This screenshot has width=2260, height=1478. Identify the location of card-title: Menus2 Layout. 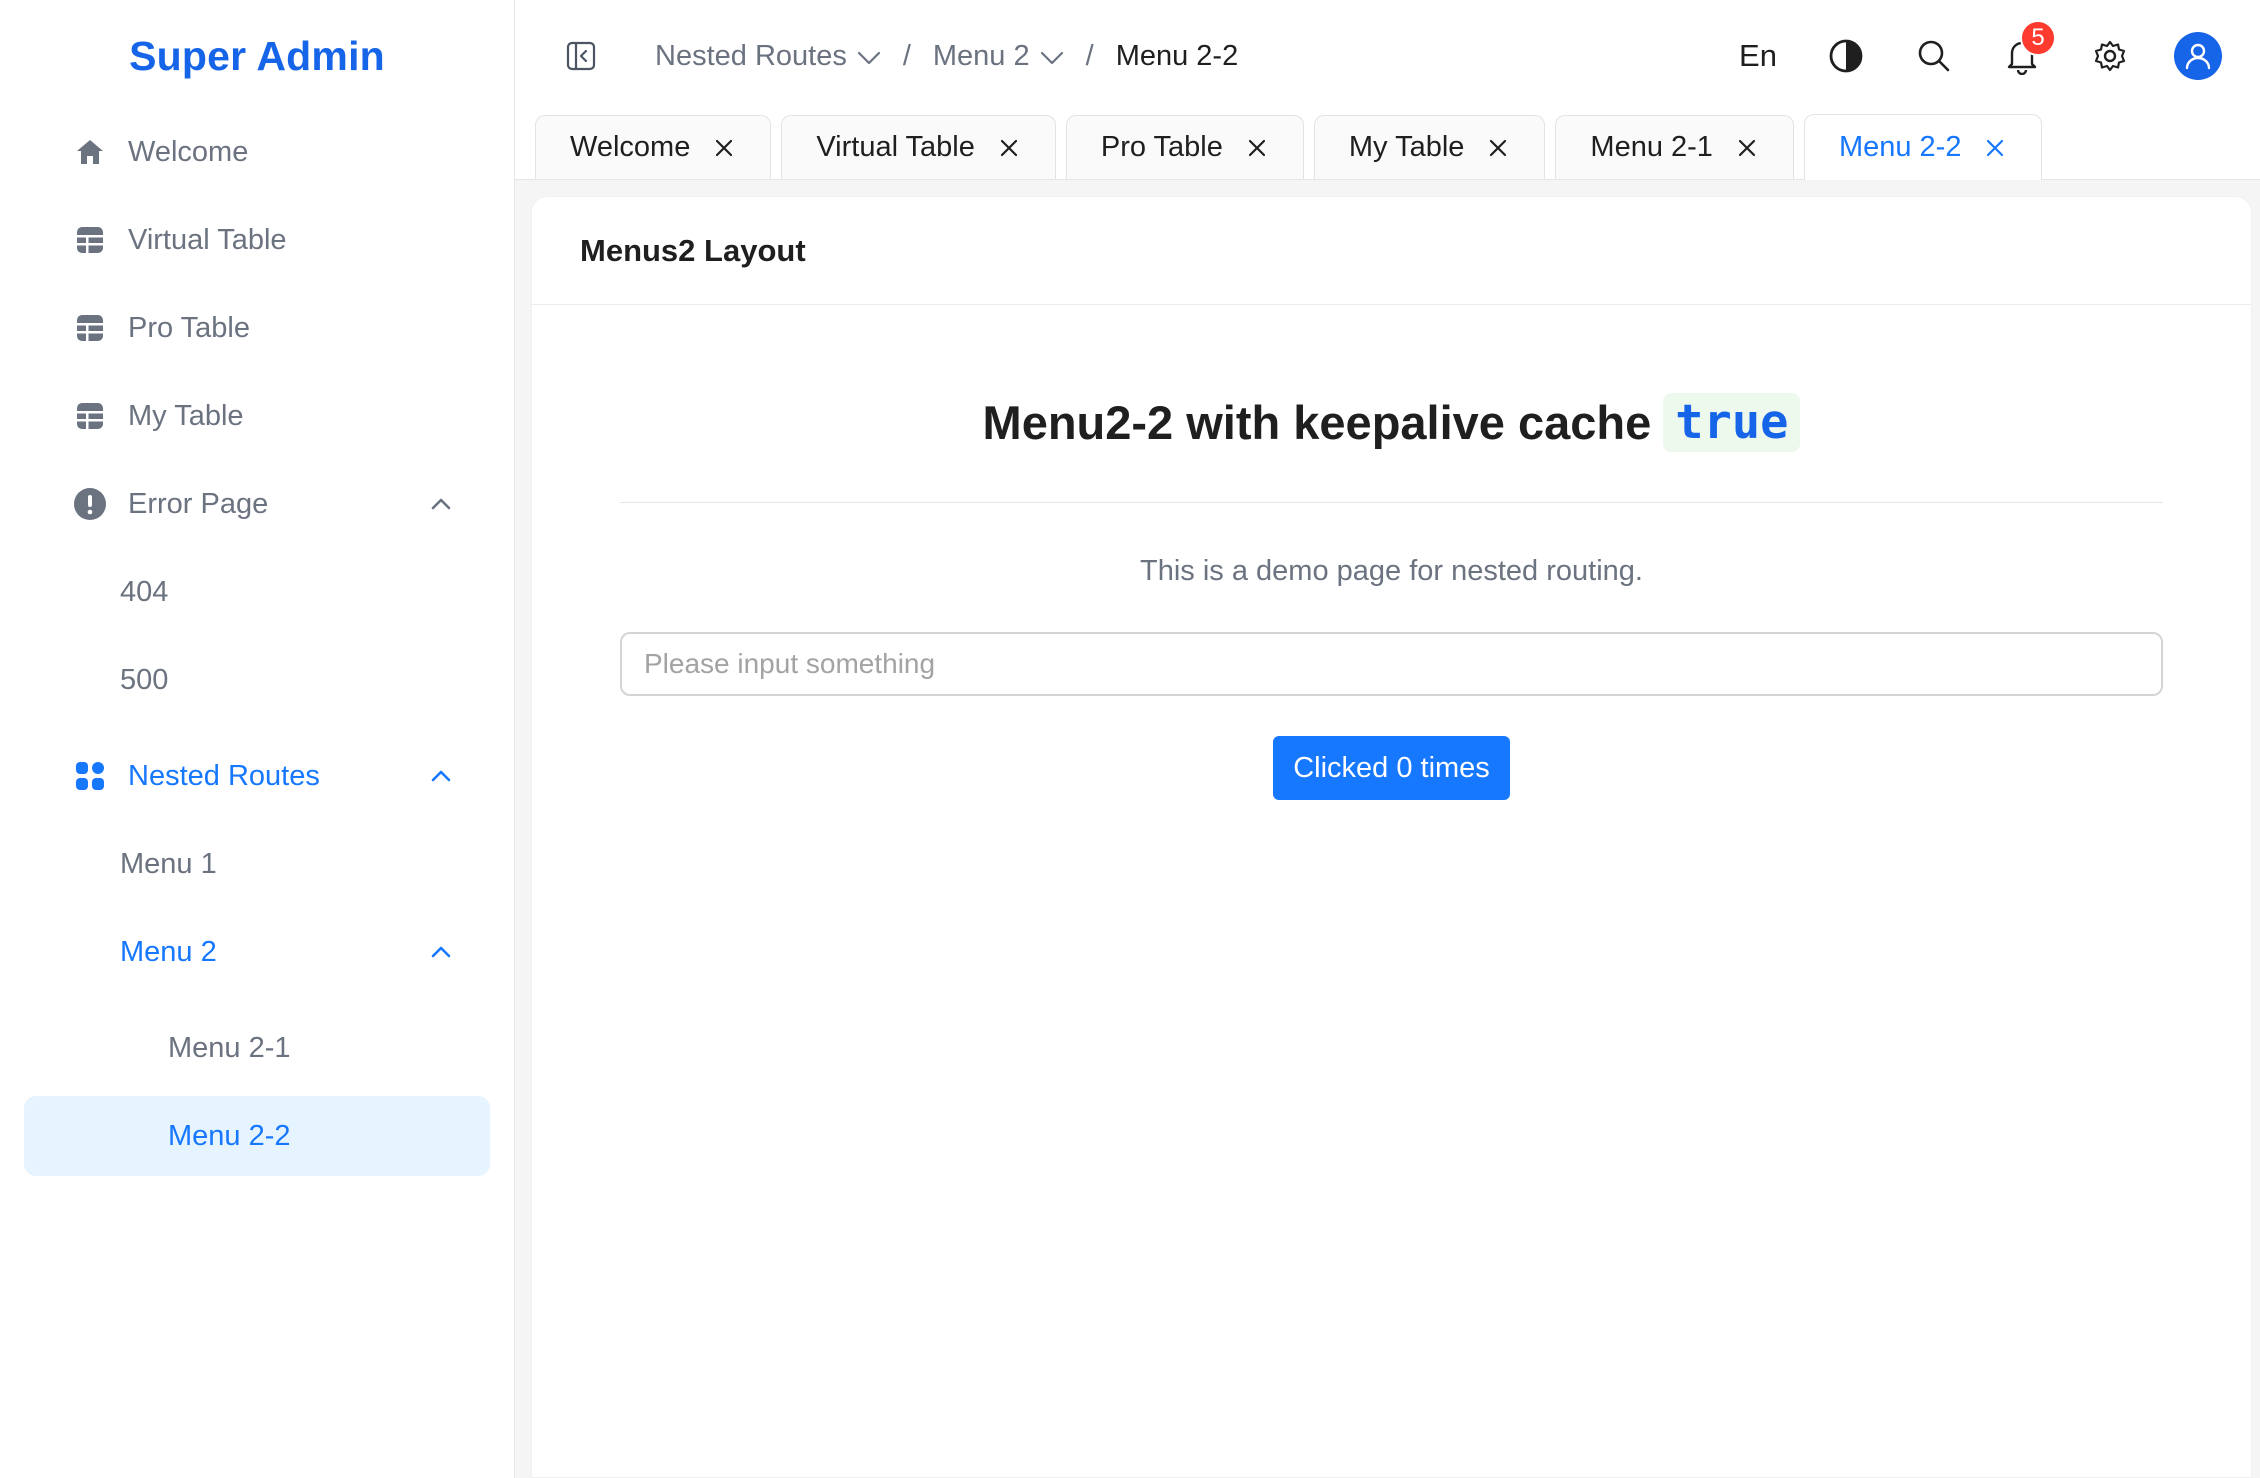
(1391, 251).